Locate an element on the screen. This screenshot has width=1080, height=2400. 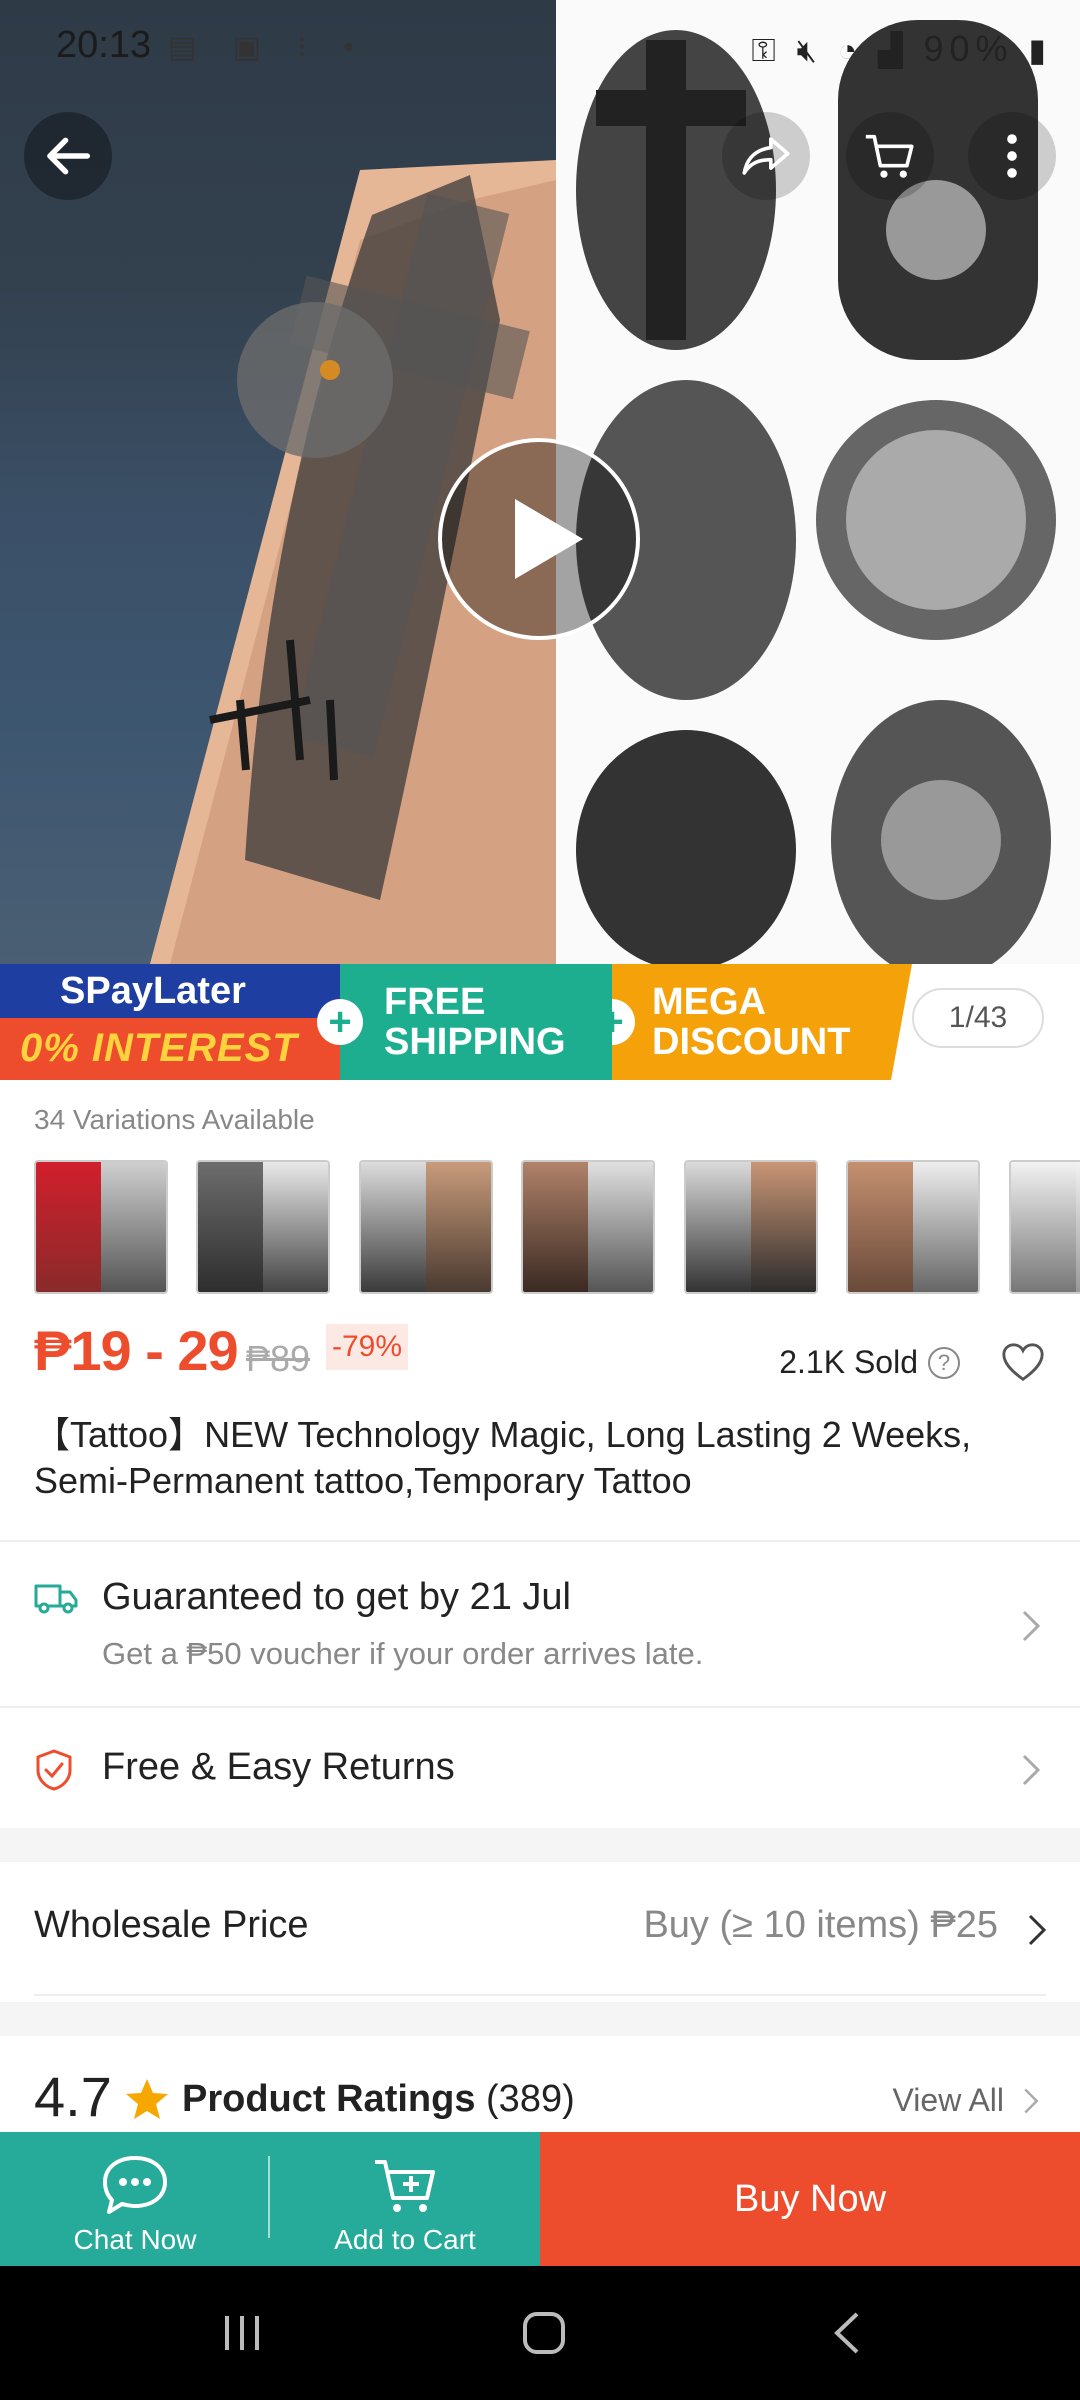
arrow-left-icon is located at coordinates (69, 156).